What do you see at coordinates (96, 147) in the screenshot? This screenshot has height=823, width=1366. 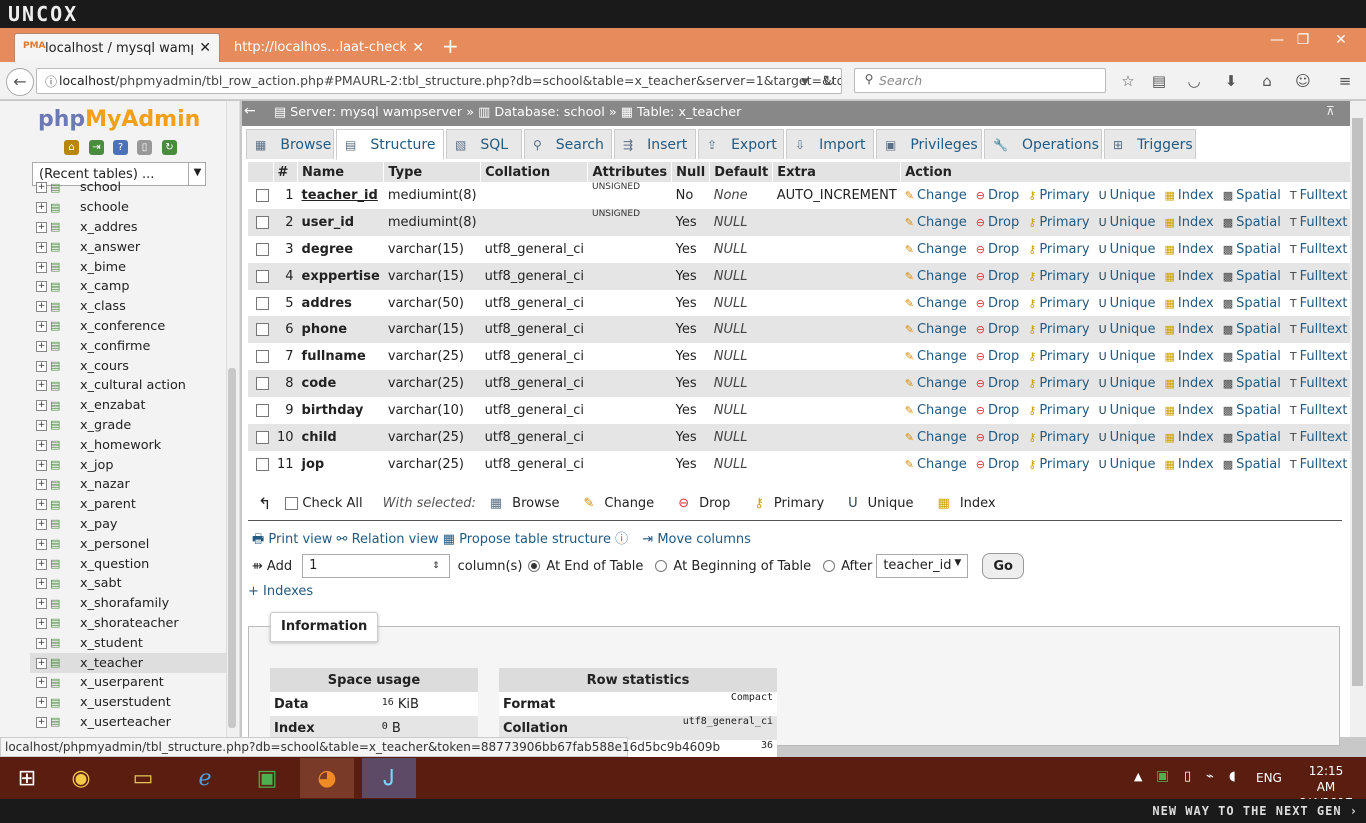 I see `logout-icon: ⇥` at bounding box center [96, 147].